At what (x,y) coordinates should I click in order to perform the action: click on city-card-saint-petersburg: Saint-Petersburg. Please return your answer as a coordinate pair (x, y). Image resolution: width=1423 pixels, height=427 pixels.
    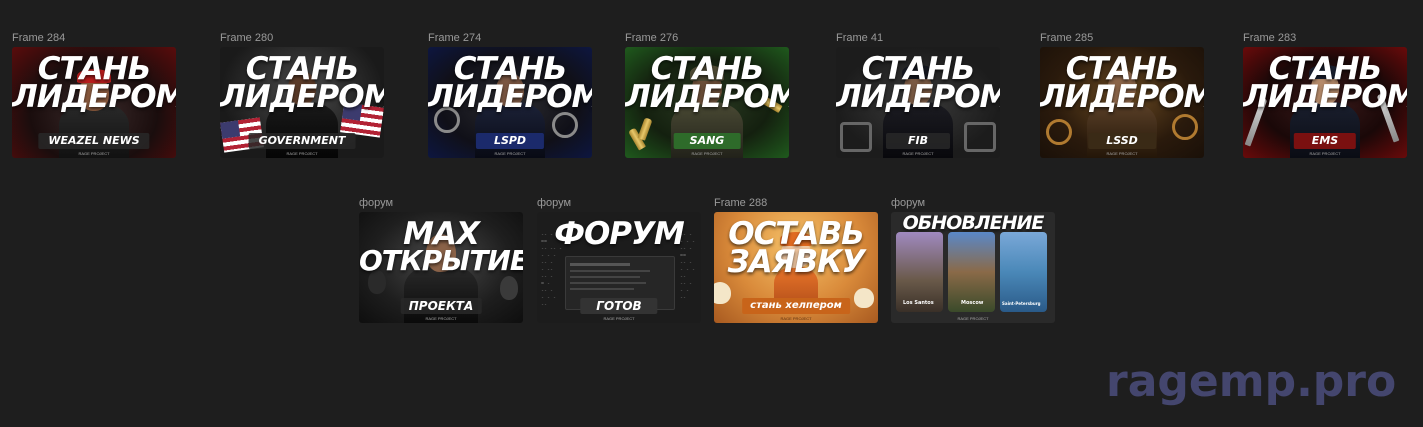
    Looking at the image, I should click on (1023, 272).